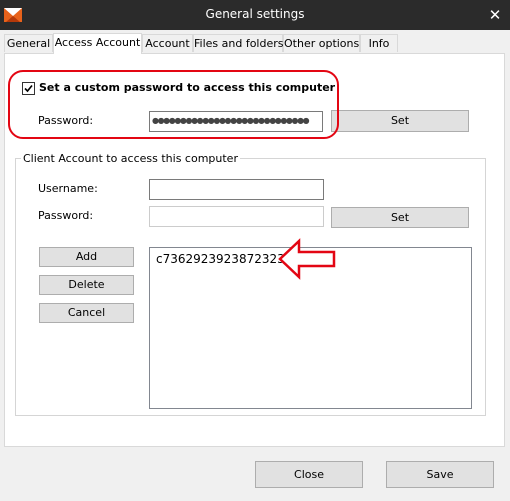 Image resolution: width=510 pixels, height=501 pixels. Describe the element at coordinates (400, 121) in the screenshot. I see `custom-password-set-button: Set` at that location.